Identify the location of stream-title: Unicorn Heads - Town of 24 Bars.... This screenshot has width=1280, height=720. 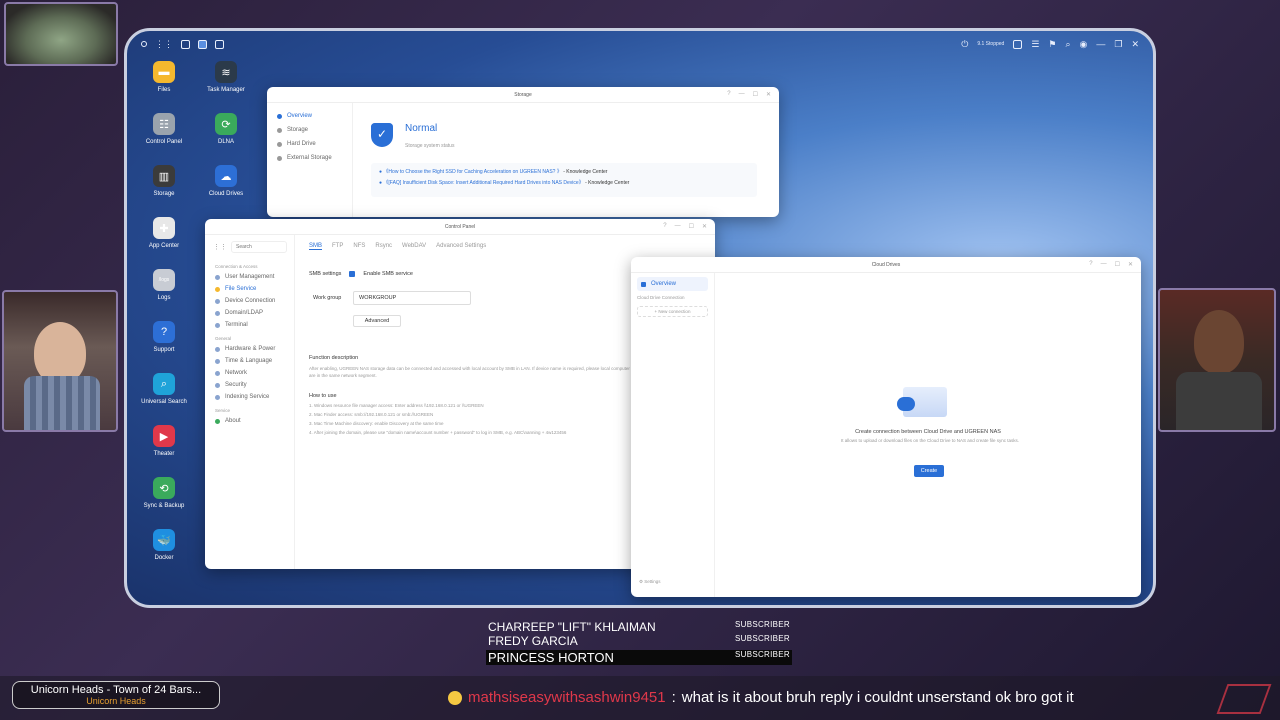
(116, 690).